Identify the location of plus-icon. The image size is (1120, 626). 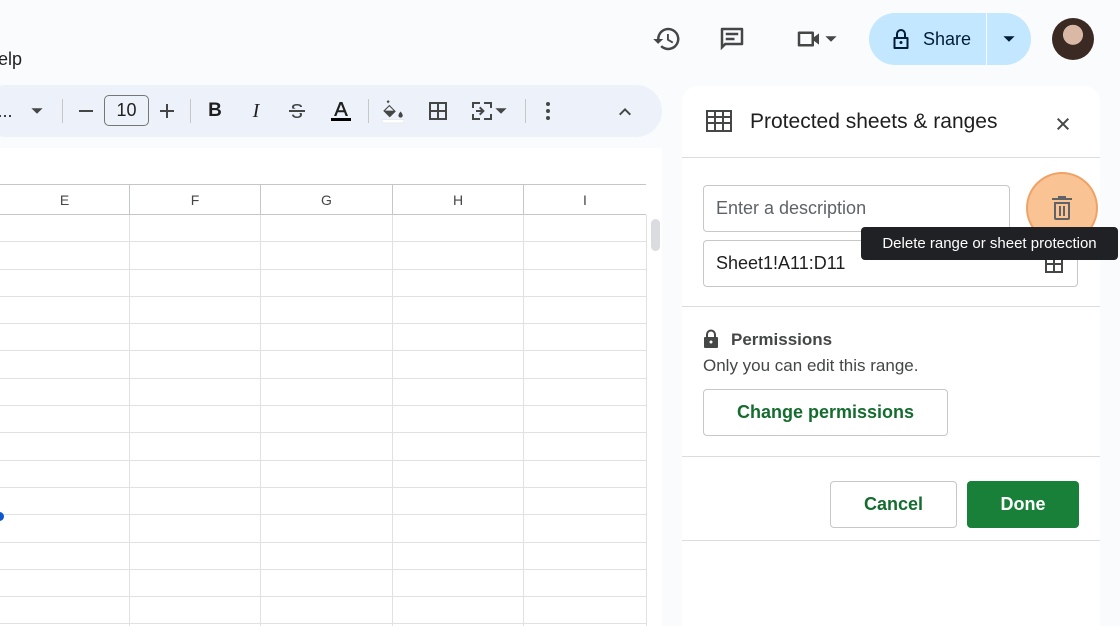
(167, 111).